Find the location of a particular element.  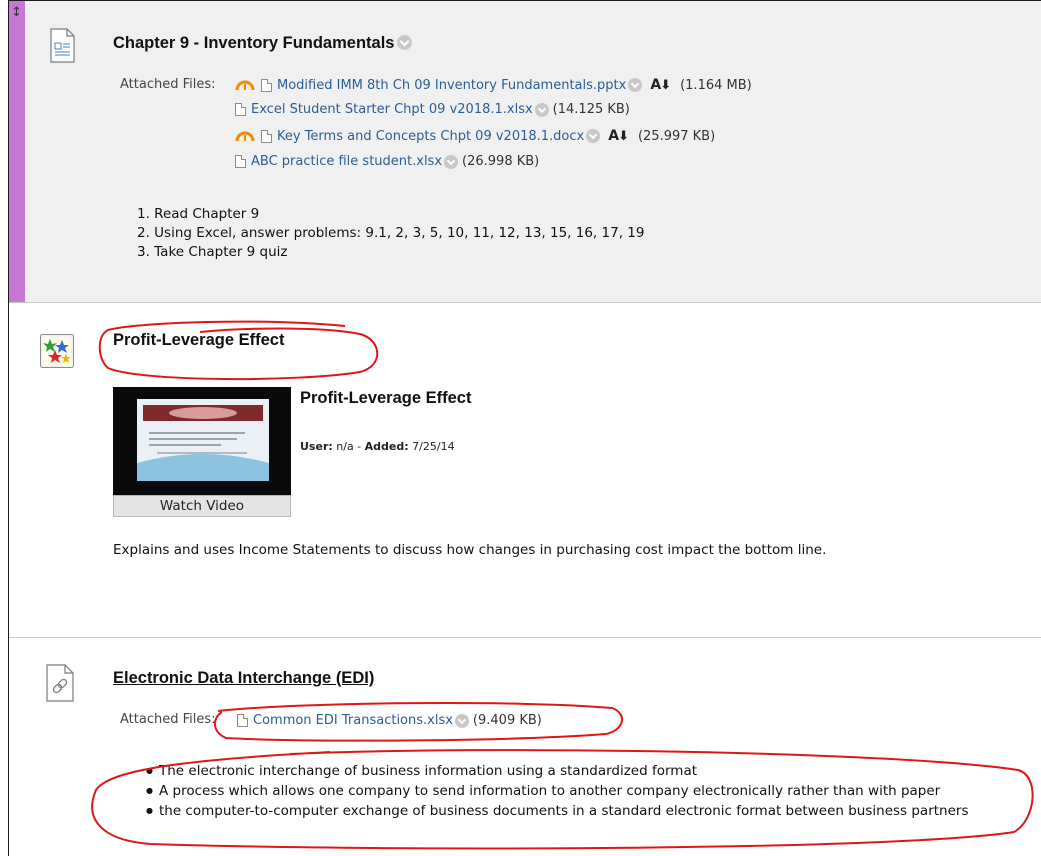

document-icon is located at coordinates (62, 47).